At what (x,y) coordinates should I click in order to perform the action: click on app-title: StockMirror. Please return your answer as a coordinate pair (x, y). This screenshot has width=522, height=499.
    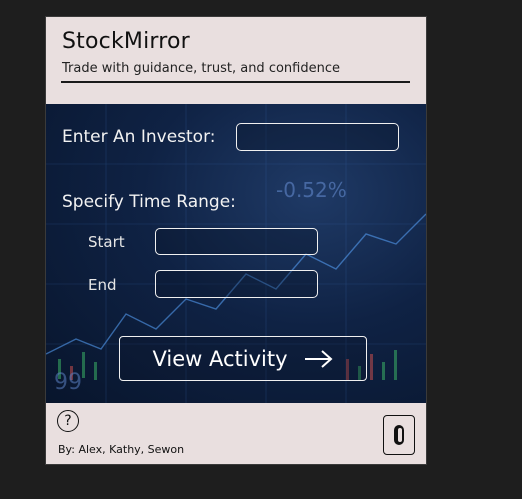
    Looking at the image, I should click on (126, 41).